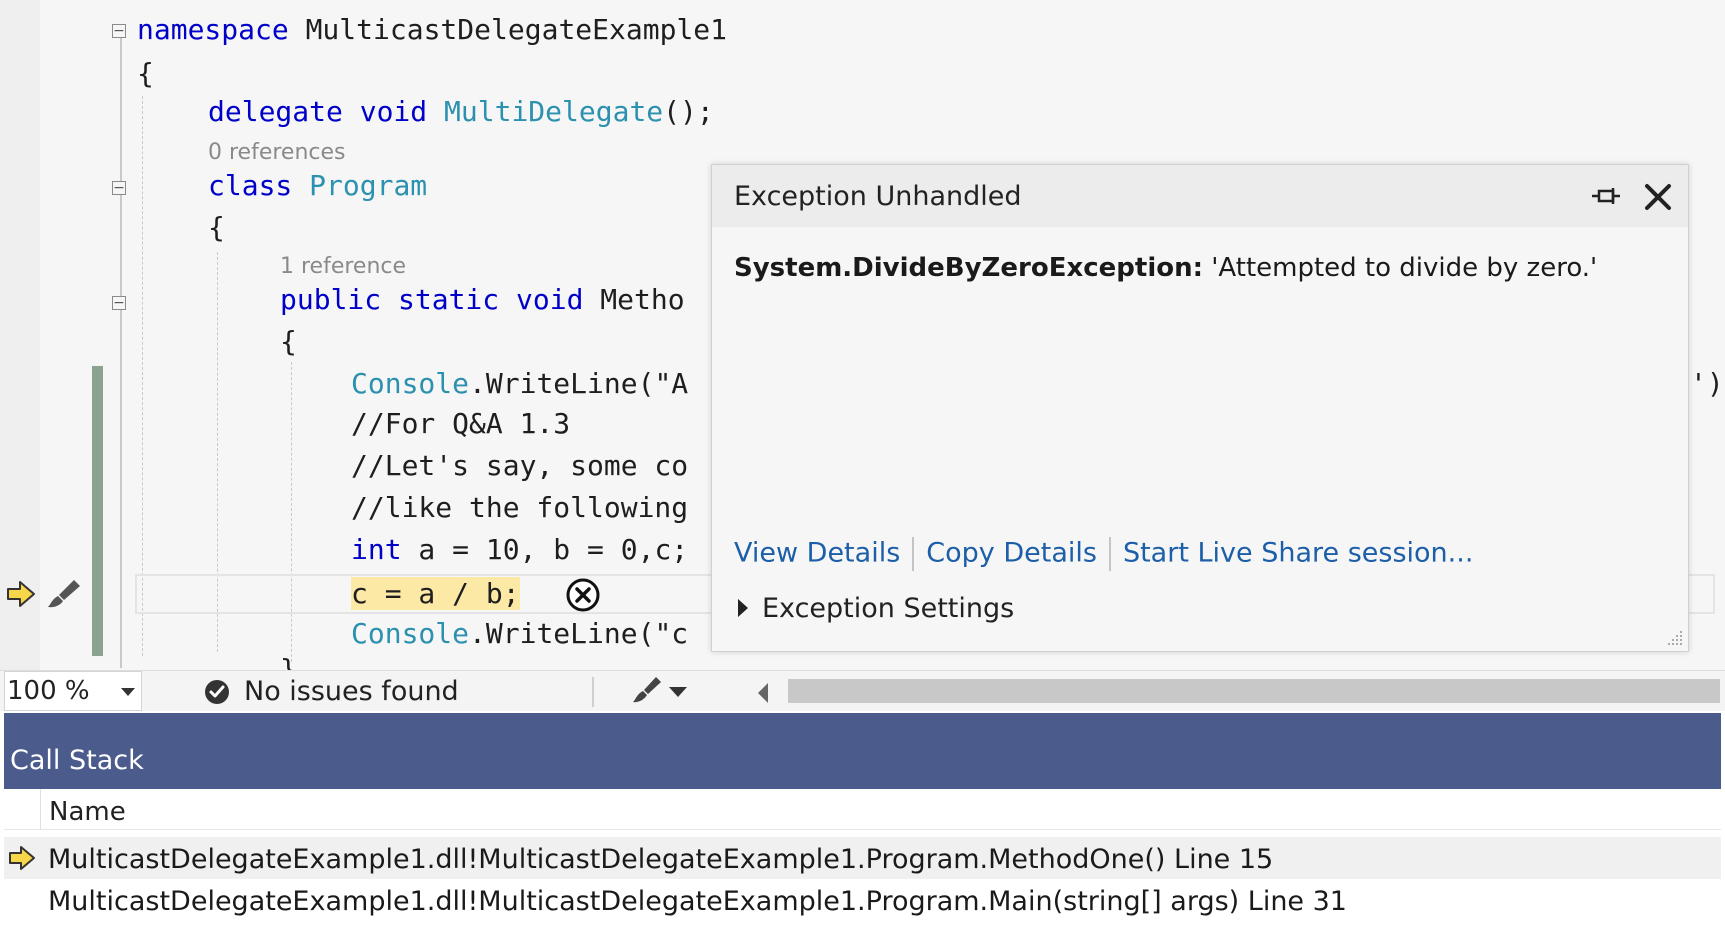 The image size is (1725, 931). Describe the element at coordinates (969, 268) in the screenshot. I see `exception-type: System.DivideByZeroException:` at that location.